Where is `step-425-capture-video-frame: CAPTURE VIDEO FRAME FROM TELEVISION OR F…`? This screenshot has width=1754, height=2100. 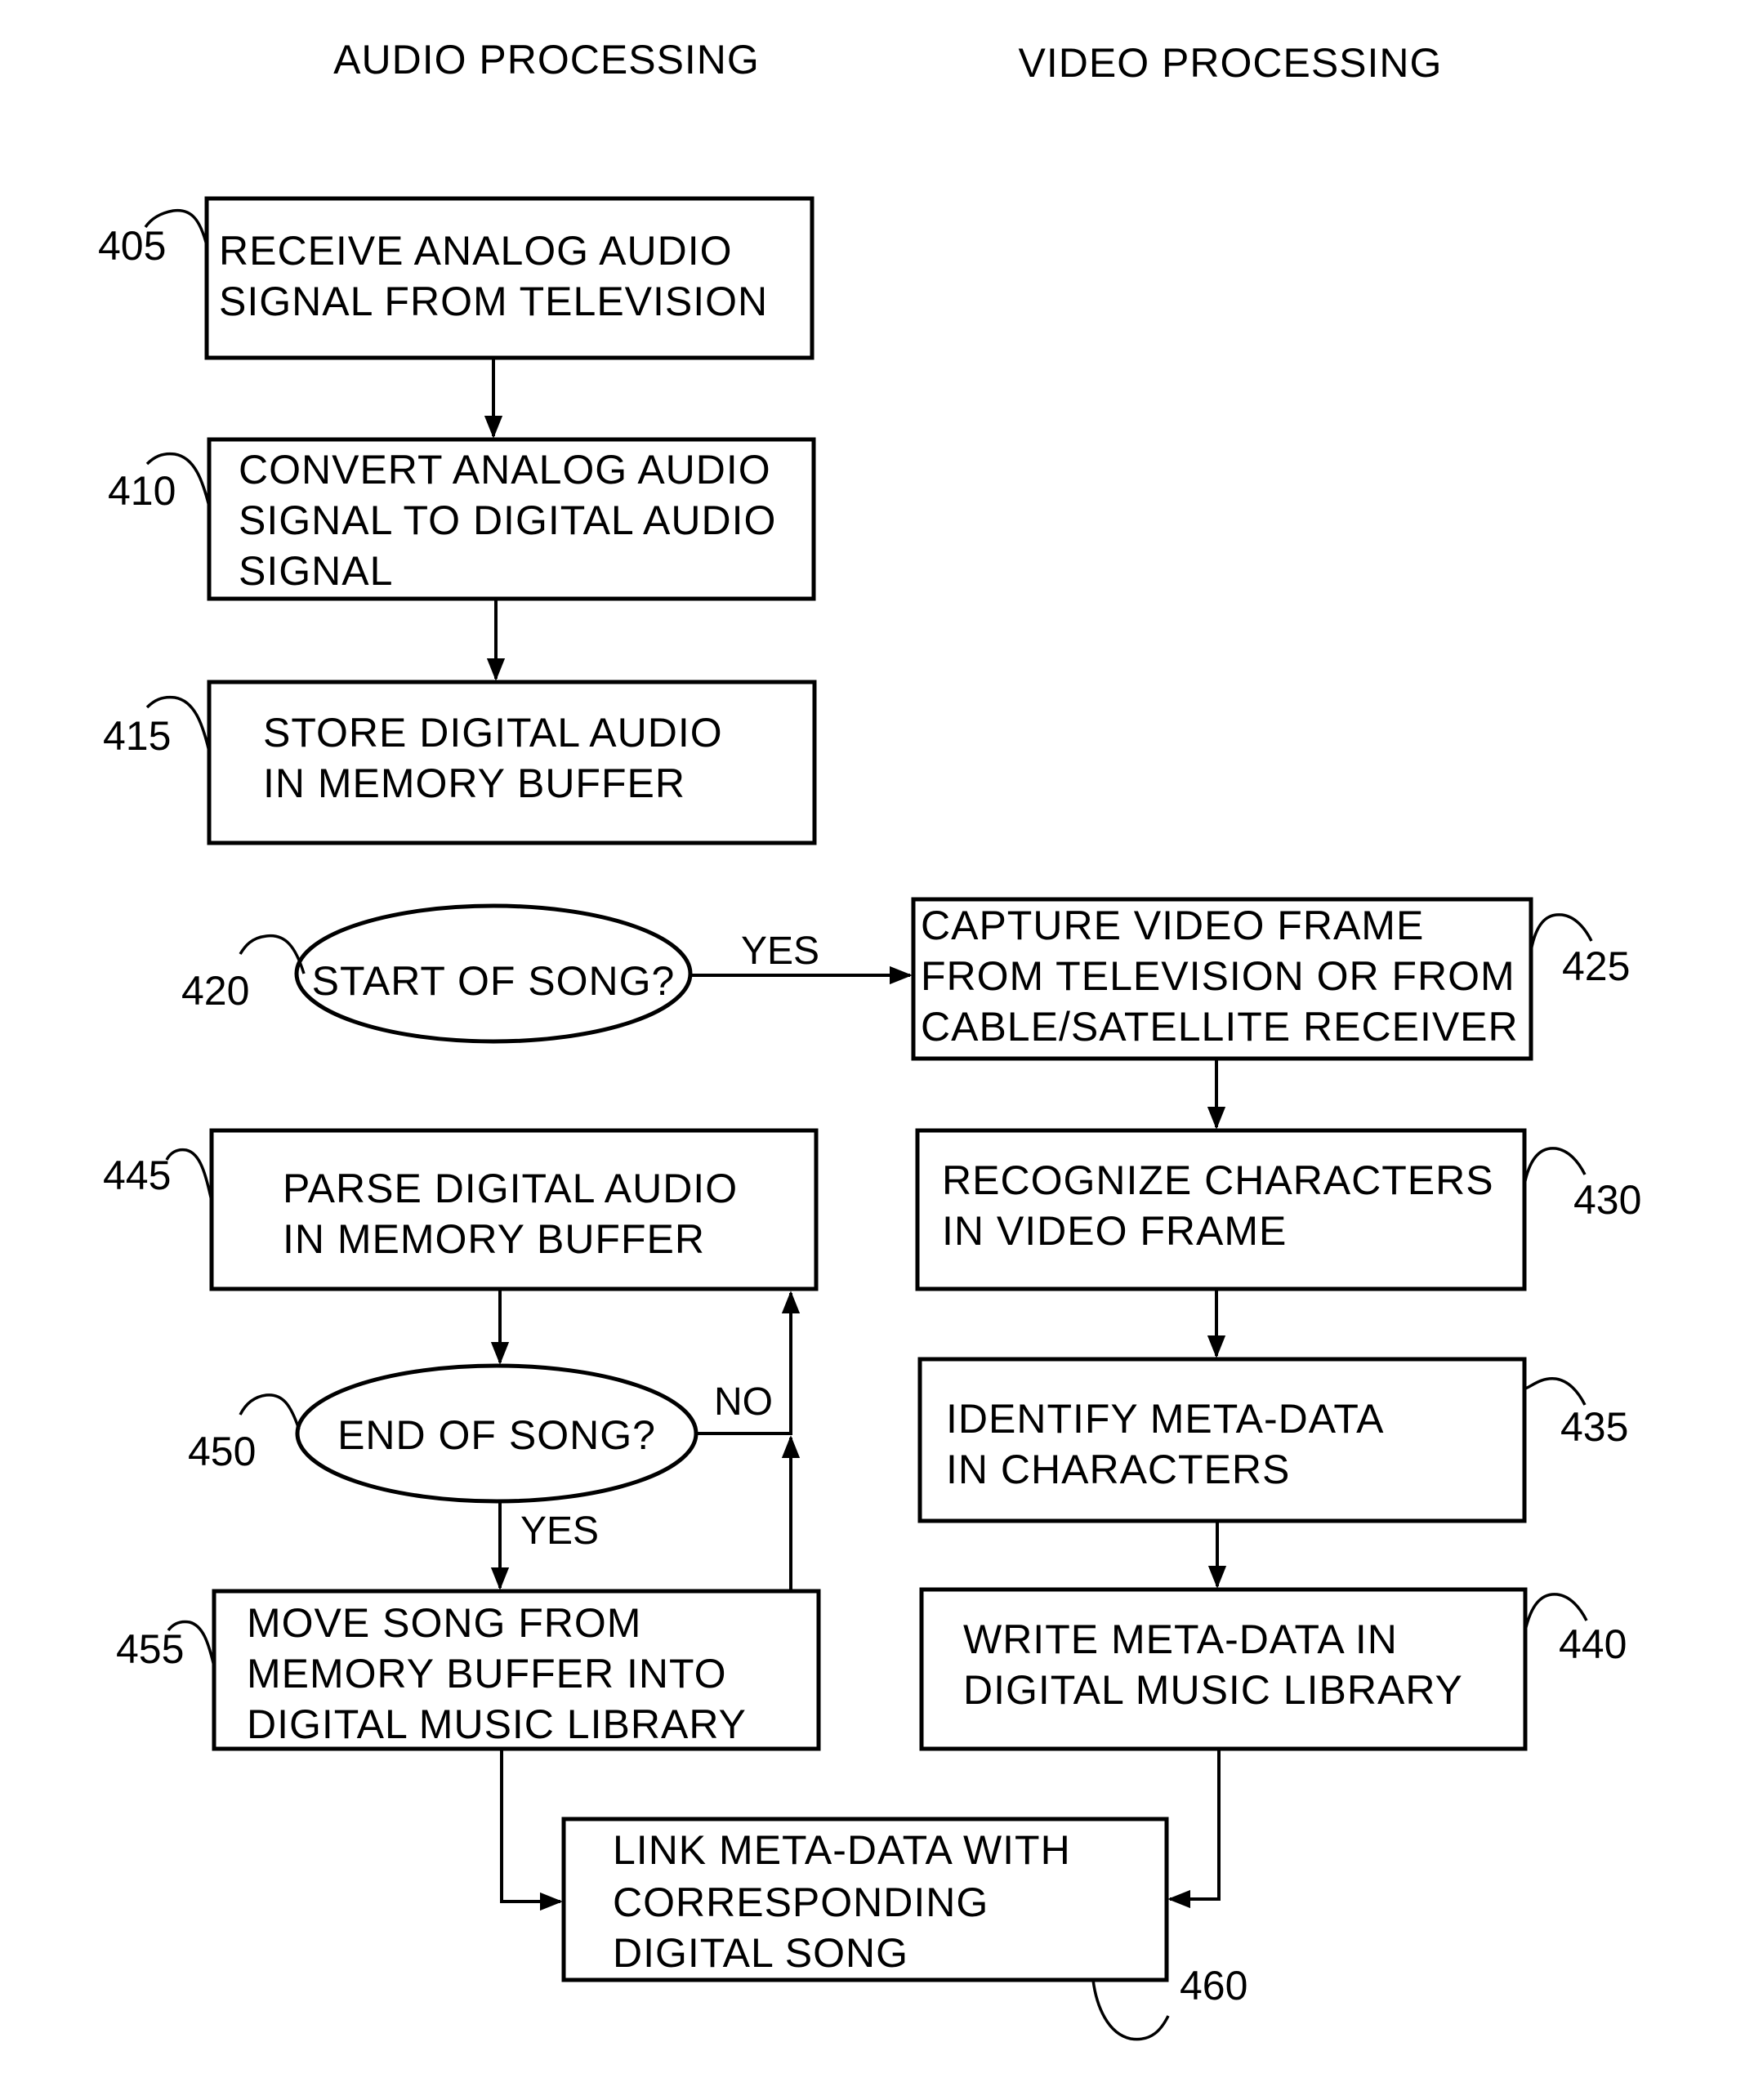
step-425-capture-video-frame: CAPTURE VIDEO FRAME FROM TELEVISION OR F… is located at coordinates (1270, 979).